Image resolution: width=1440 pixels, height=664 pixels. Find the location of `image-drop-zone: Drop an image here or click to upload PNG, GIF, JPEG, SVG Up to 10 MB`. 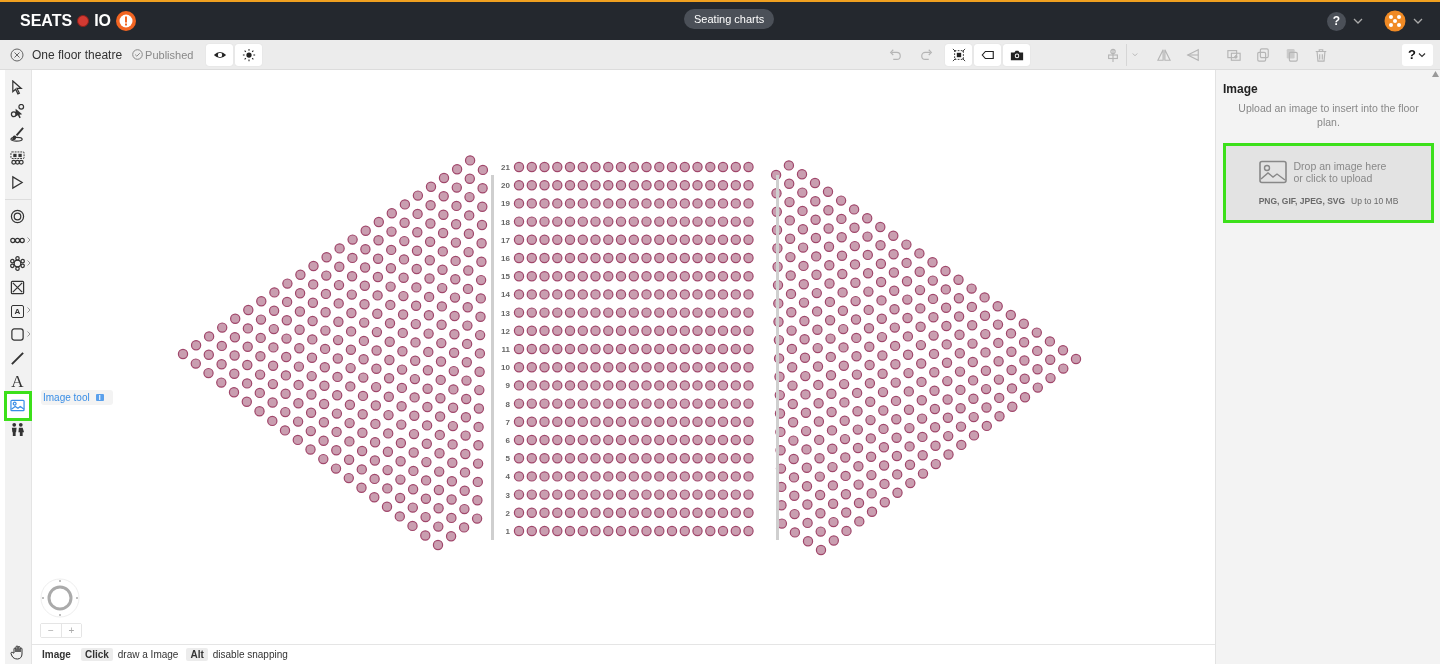

image-drop-zone: Drop an image here or click to upload PNG, GIF, JPEG, SVG Up to 10 MB is located at coordinates (1328, 183).